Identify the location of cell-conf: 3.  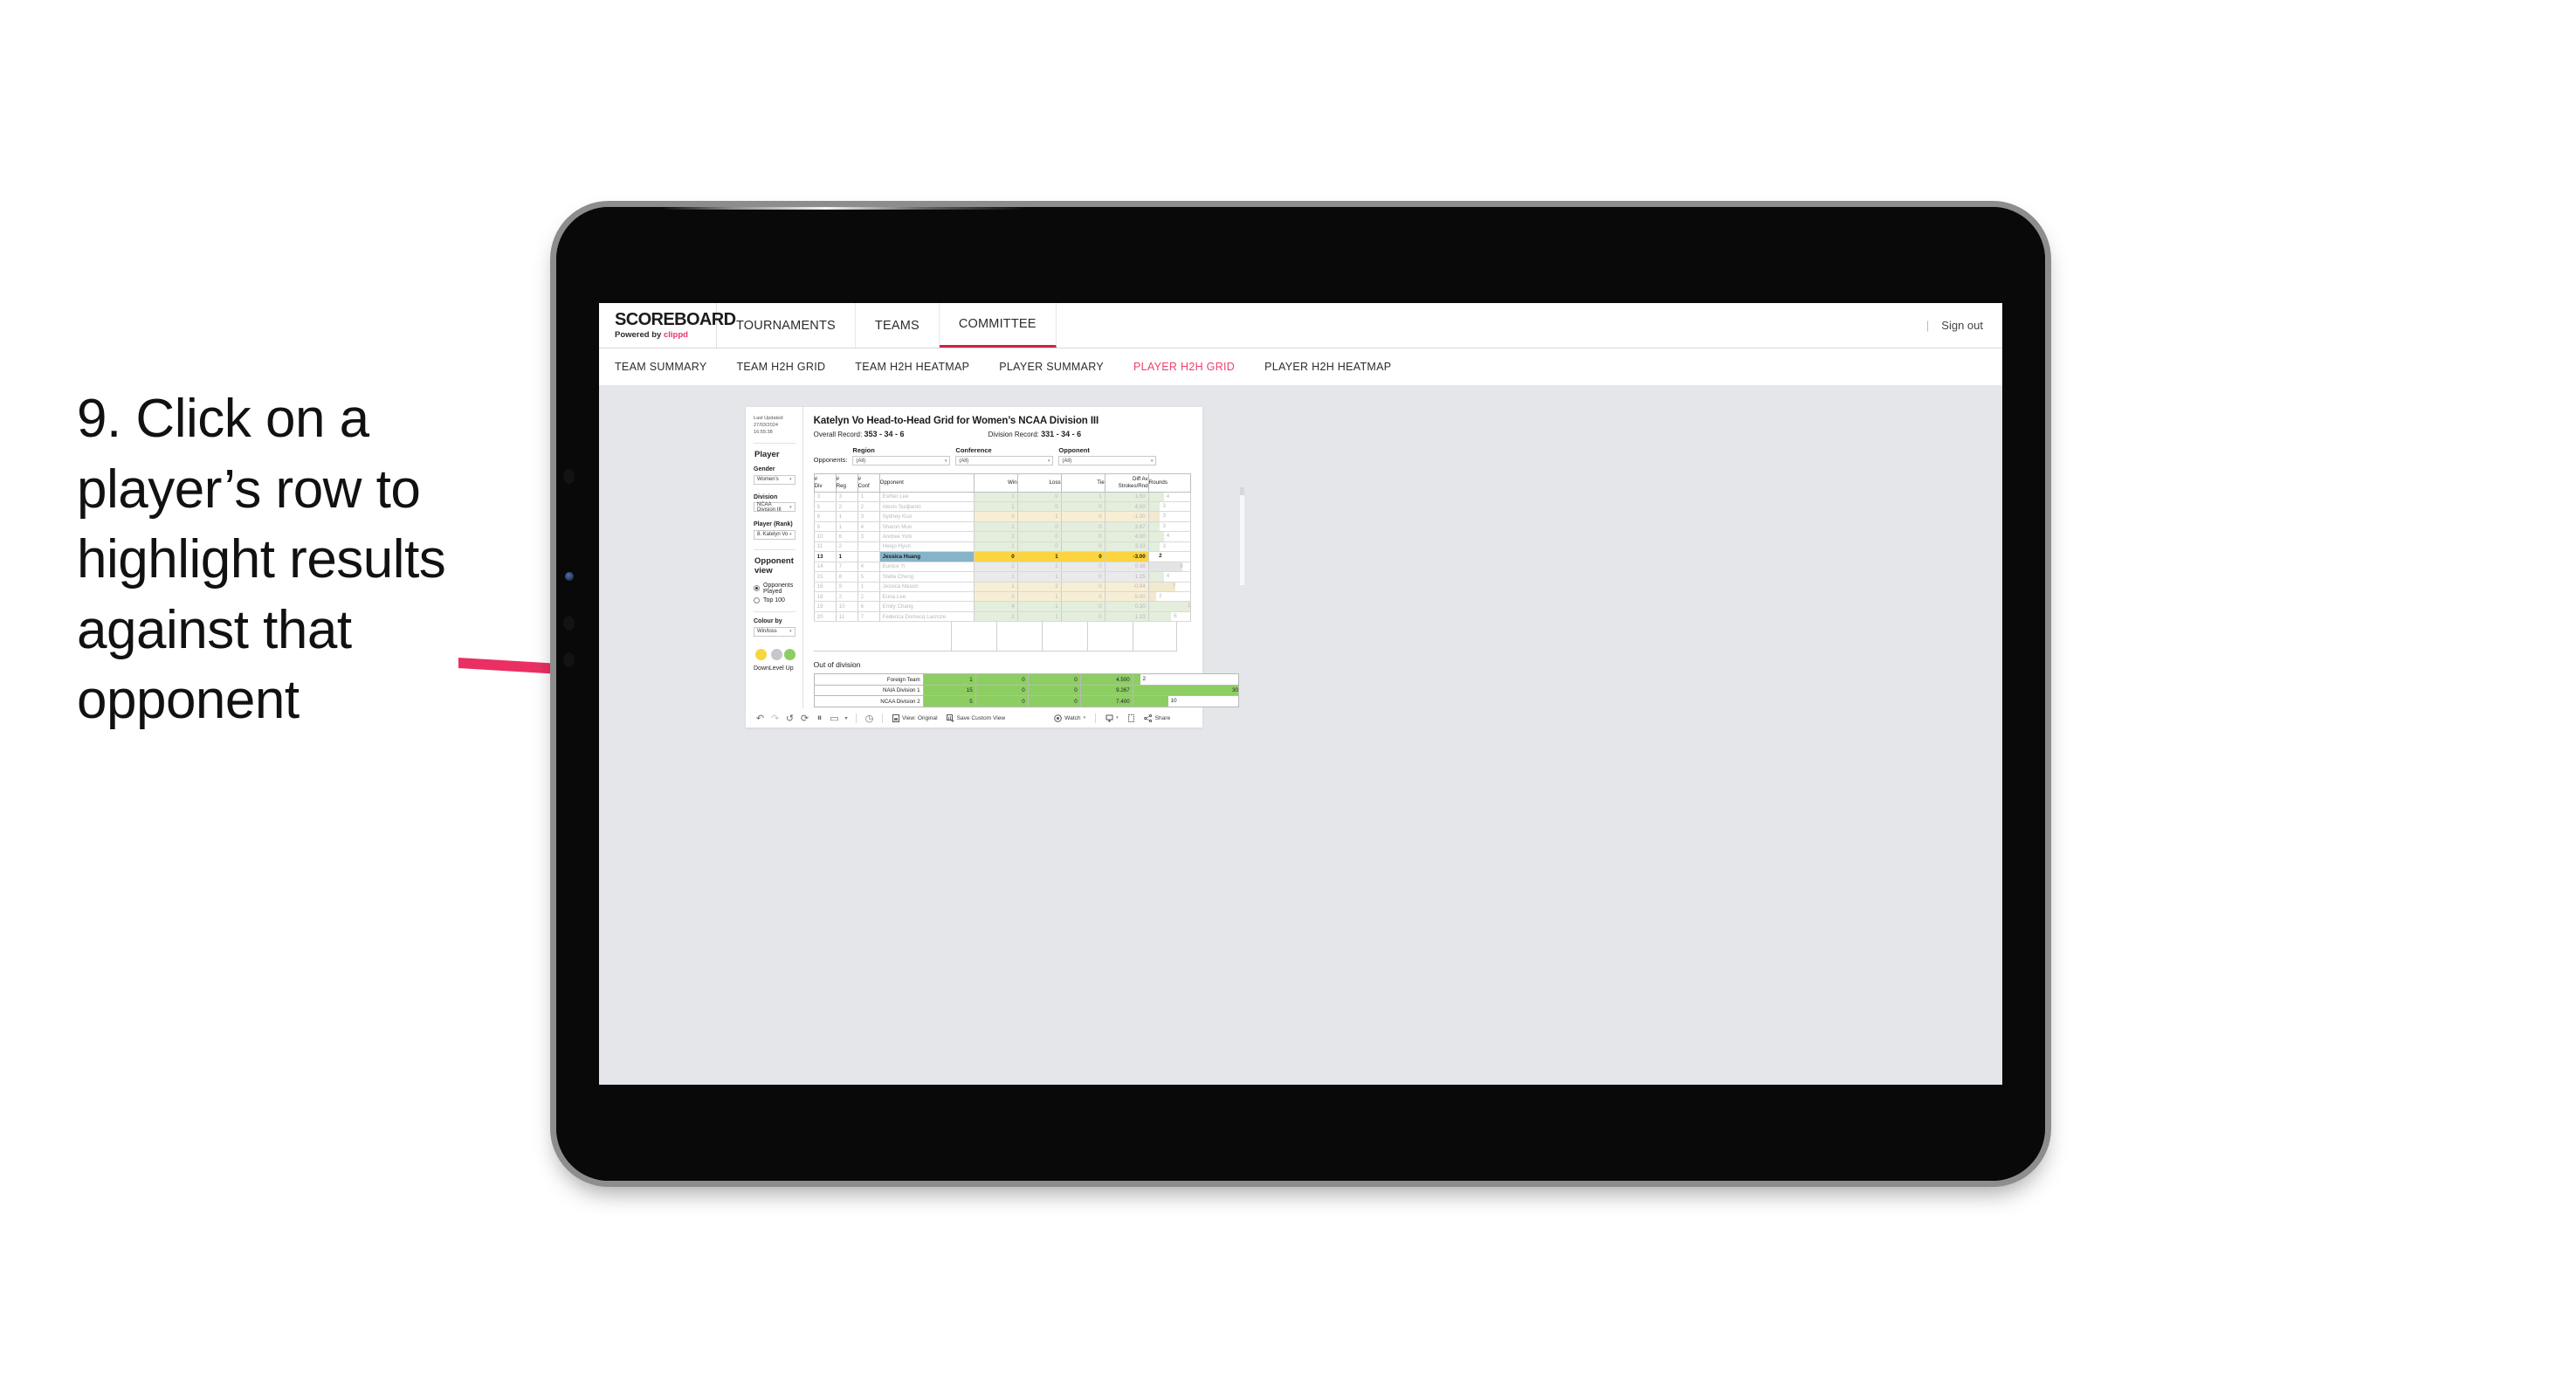
(868, 536).